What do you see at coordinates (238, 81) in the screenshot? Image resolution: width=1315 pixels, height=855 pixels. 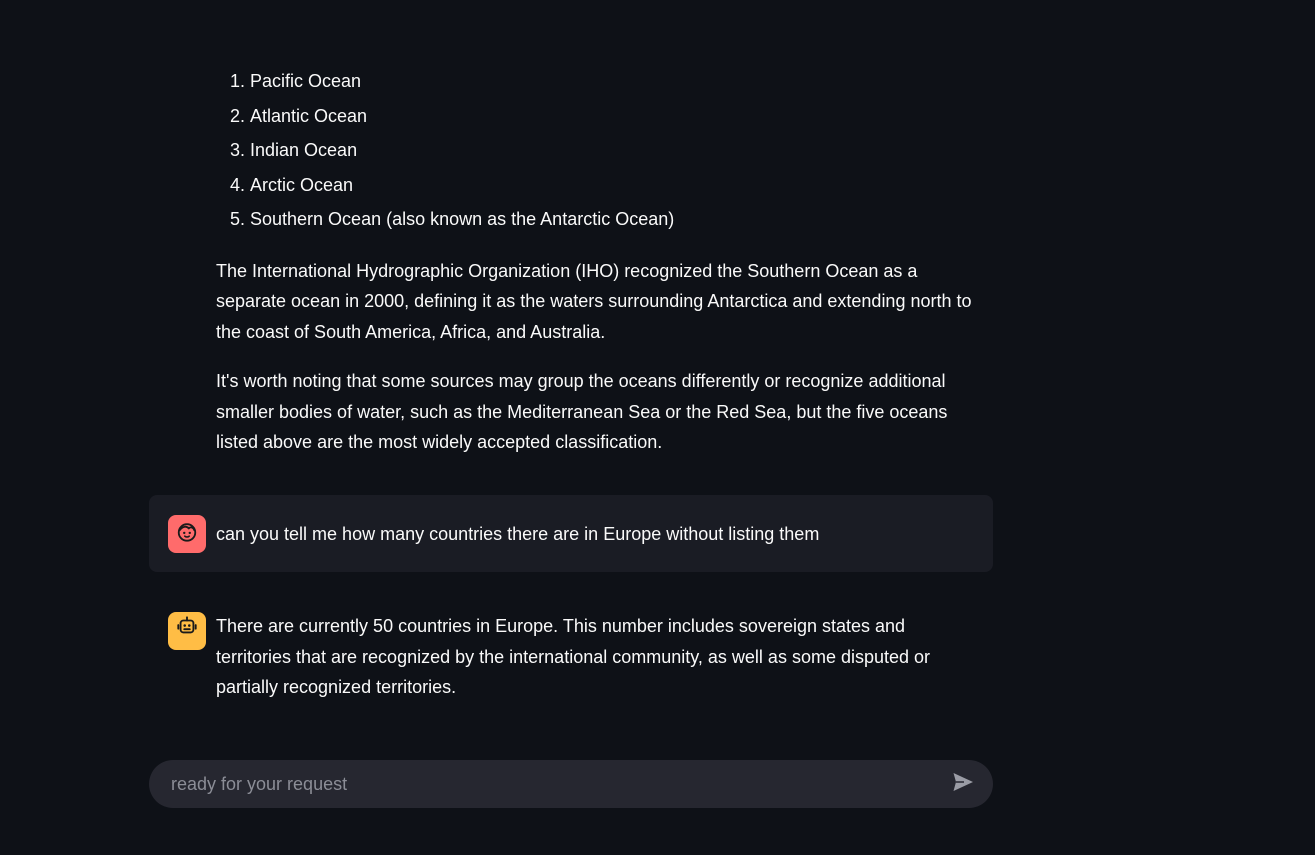 I see `list-item-number: 1.` at bounding box center [238, 81].